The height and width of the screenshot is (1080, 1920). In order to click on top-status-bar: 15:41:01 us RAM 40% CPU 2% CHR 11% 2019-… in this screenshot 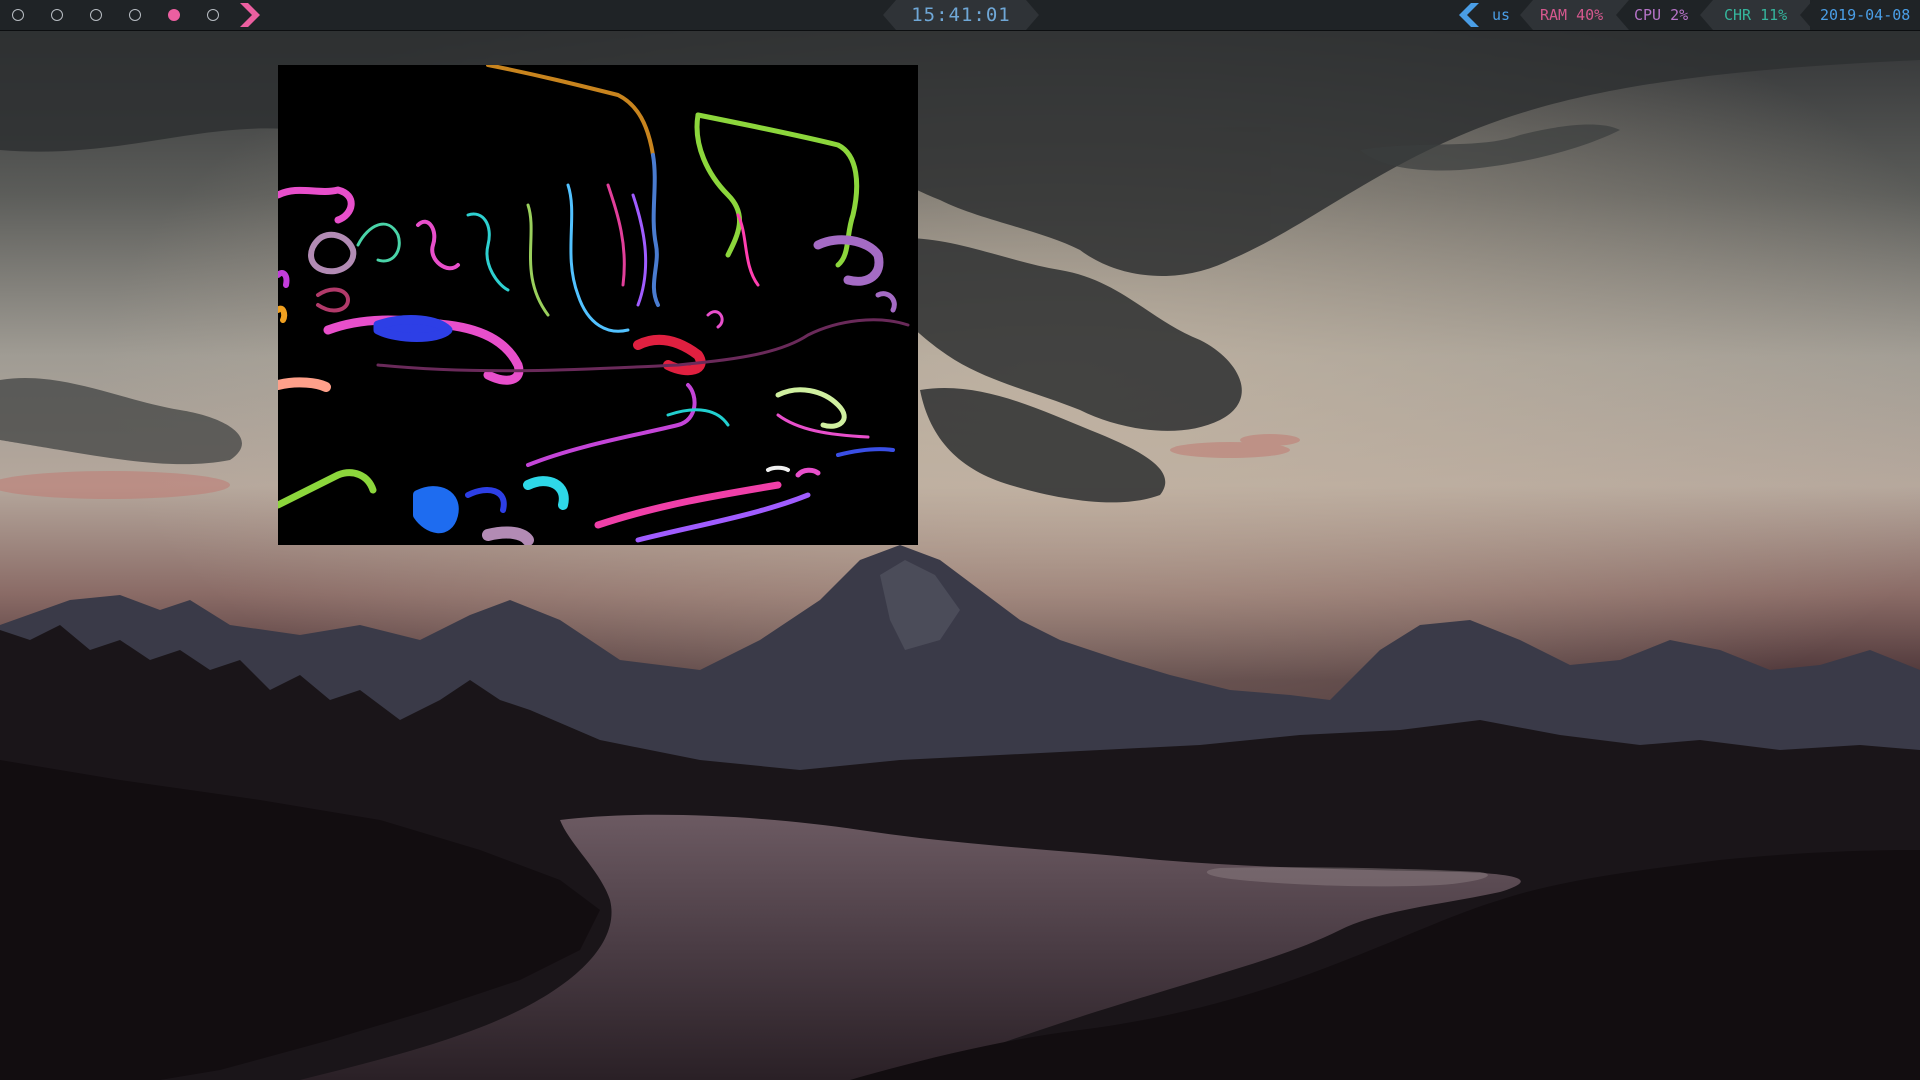, I will do `click(960, 15)`.